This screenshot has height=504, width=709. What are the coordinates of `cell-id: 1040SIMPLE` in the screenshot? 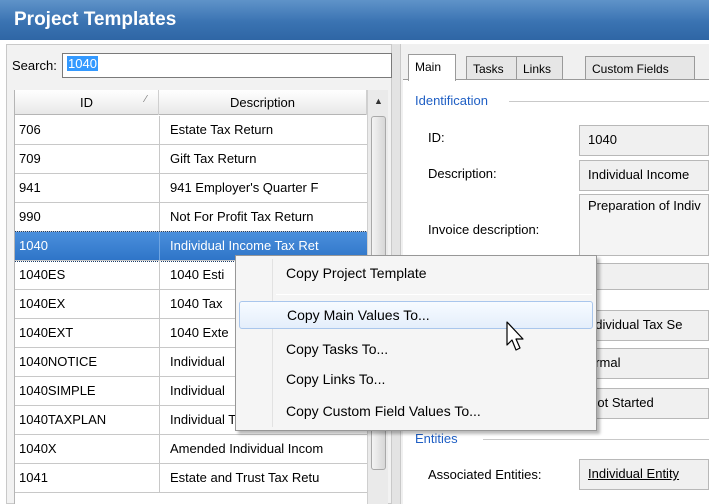 It's located at (57, 390).